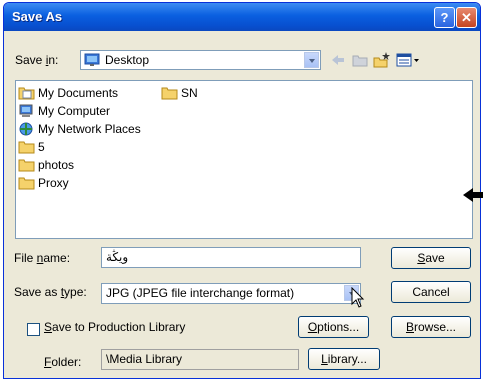  I want to click on folder-label: Folder:, so click(62, 362).